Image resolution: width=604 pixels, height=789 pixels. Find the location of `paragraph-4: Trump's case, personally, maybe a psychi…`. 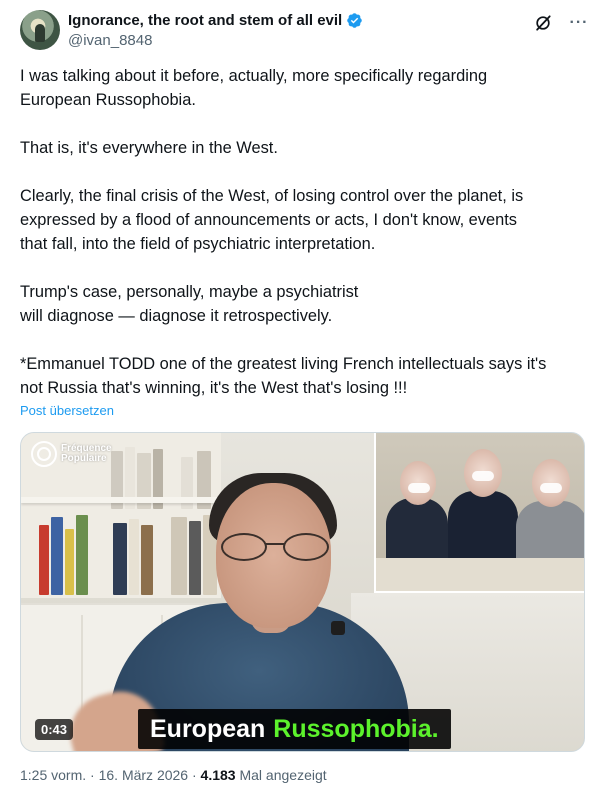

paragraph-4: Trump's case, personally, maybe a psychi… is located at coordinates (303, 304).